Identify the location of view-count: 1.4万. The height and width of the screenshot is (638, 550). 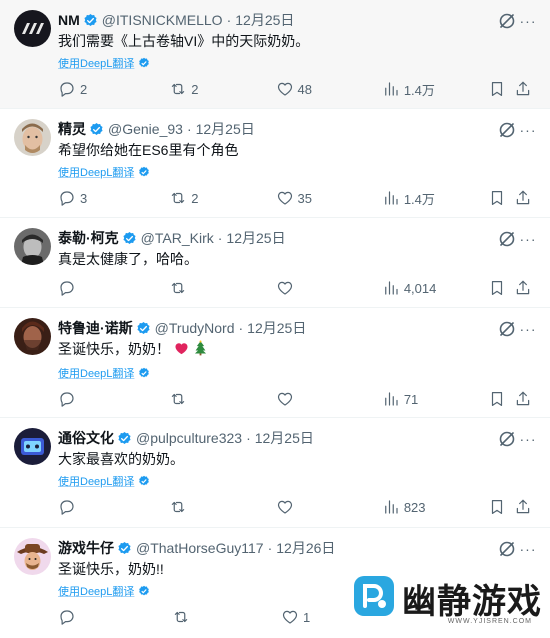
(419, 89).